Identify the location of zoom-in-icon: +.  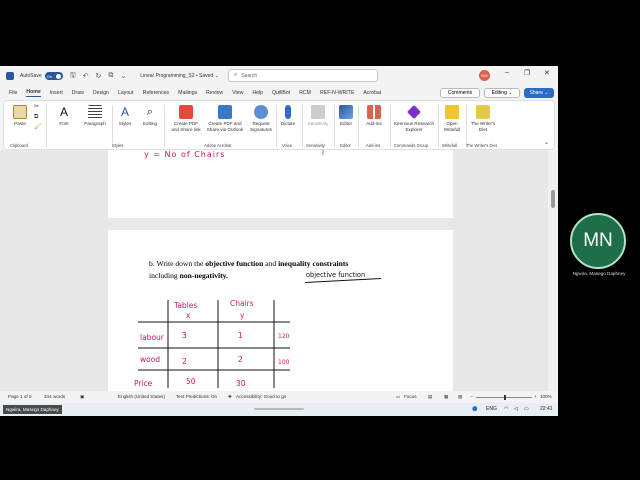
(535, 396).